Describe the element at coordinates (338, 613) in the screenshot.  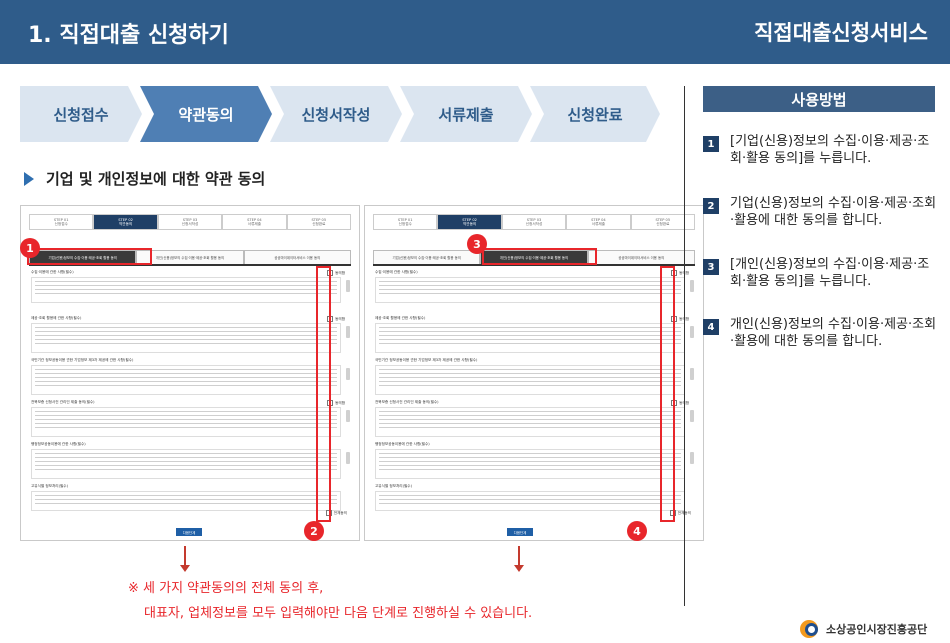
I see `notice-line-2: 대표자, 업체정보를 모두 입력해야만 다음 단계로 진행하실 수 있습니다.` at that location.